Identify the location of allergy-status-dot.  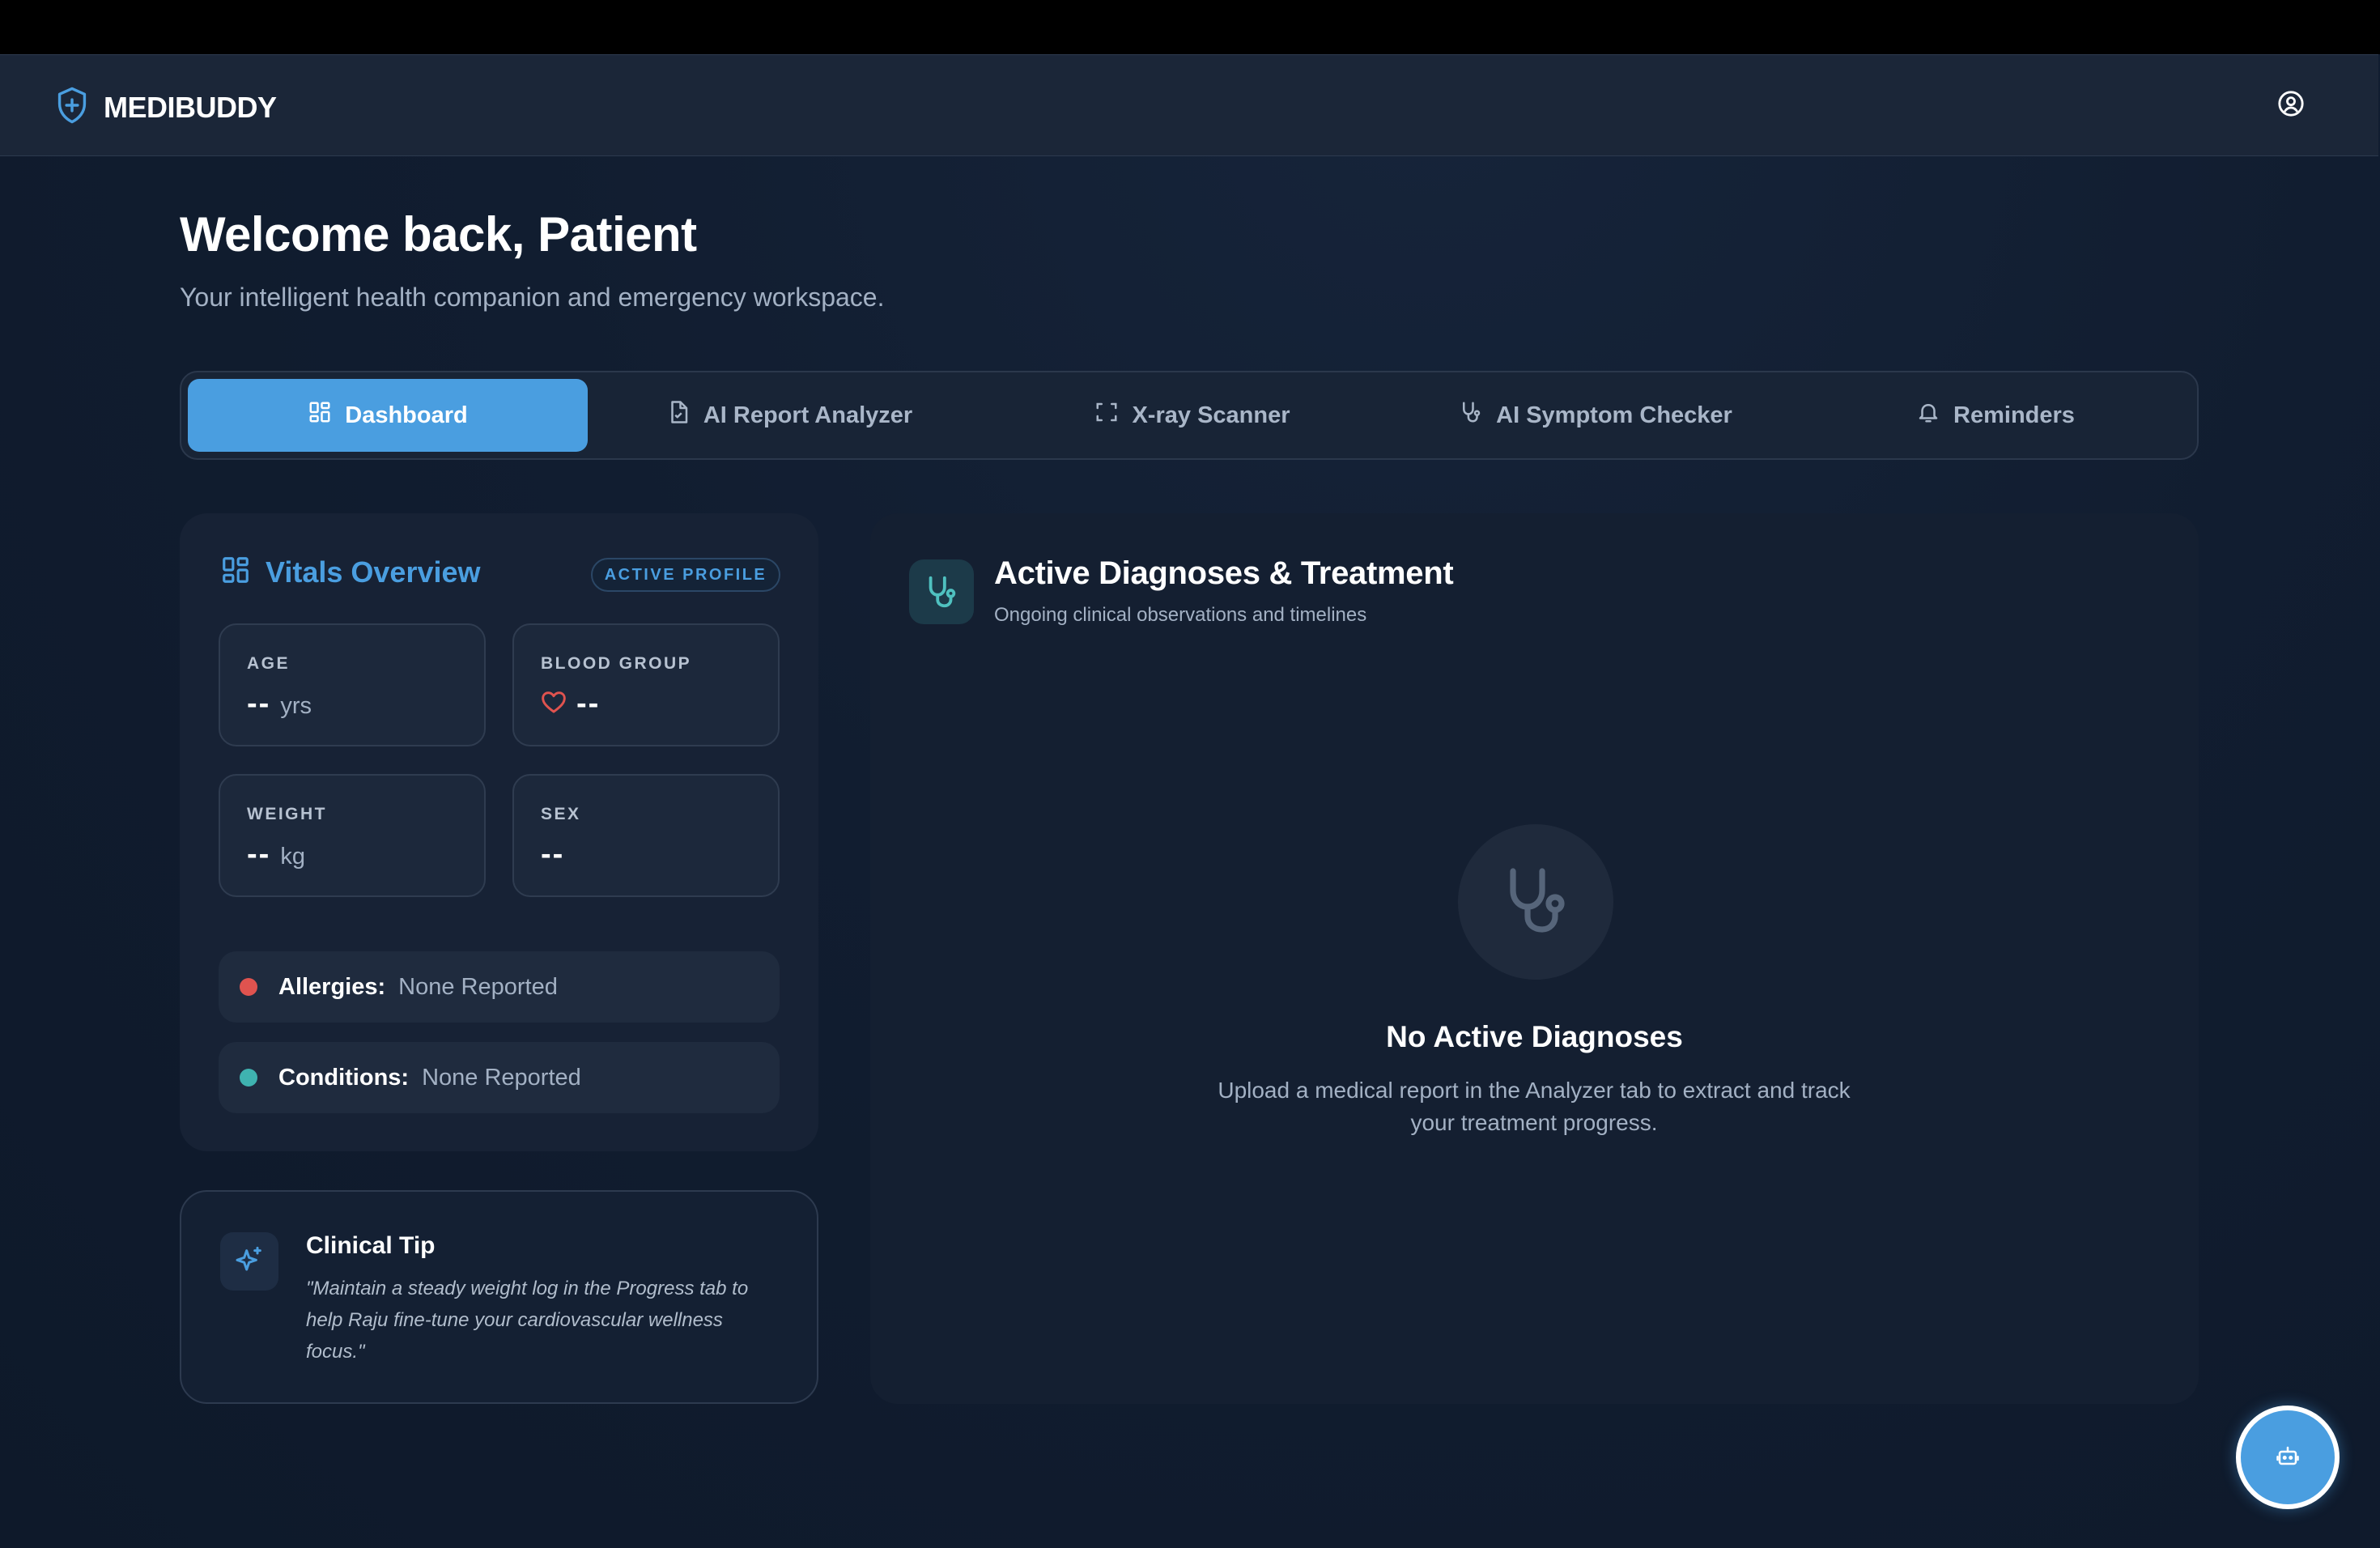
(249, 987).